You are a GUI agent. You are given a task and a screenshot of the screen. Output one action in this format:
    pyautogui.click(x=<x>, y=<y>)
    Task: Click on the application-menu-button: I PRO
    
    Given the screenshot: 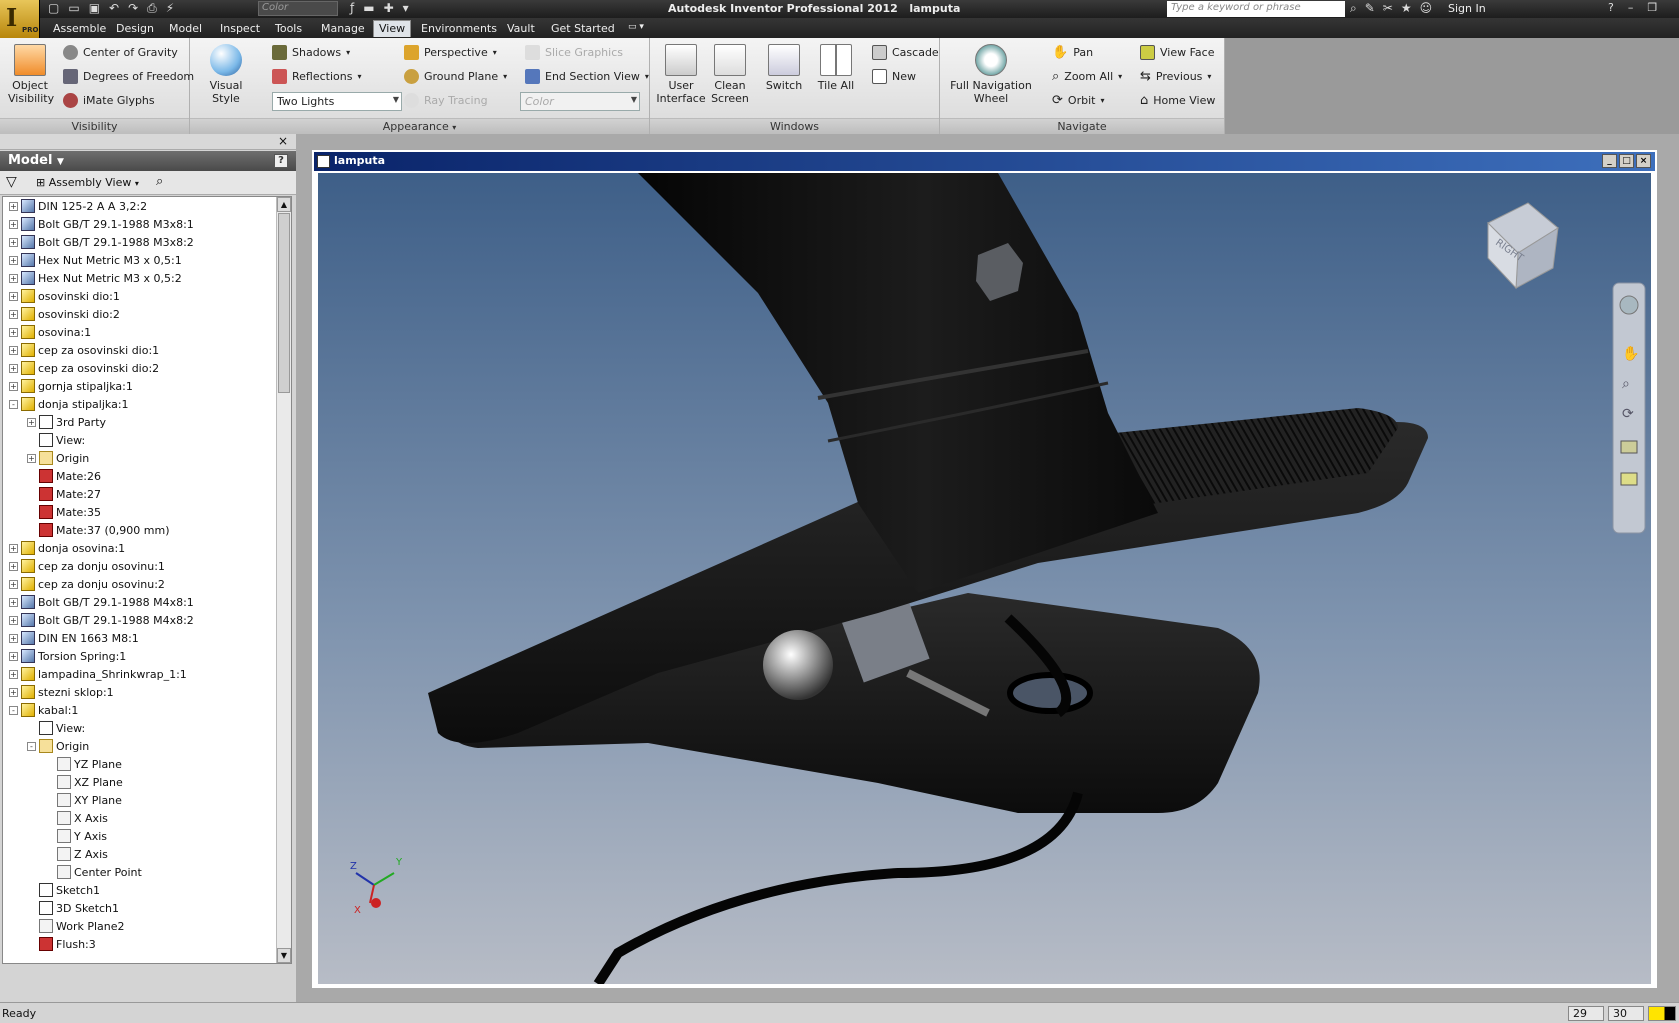 What is the action you would take?
    pyautogui.click(x=20, y=19)
    